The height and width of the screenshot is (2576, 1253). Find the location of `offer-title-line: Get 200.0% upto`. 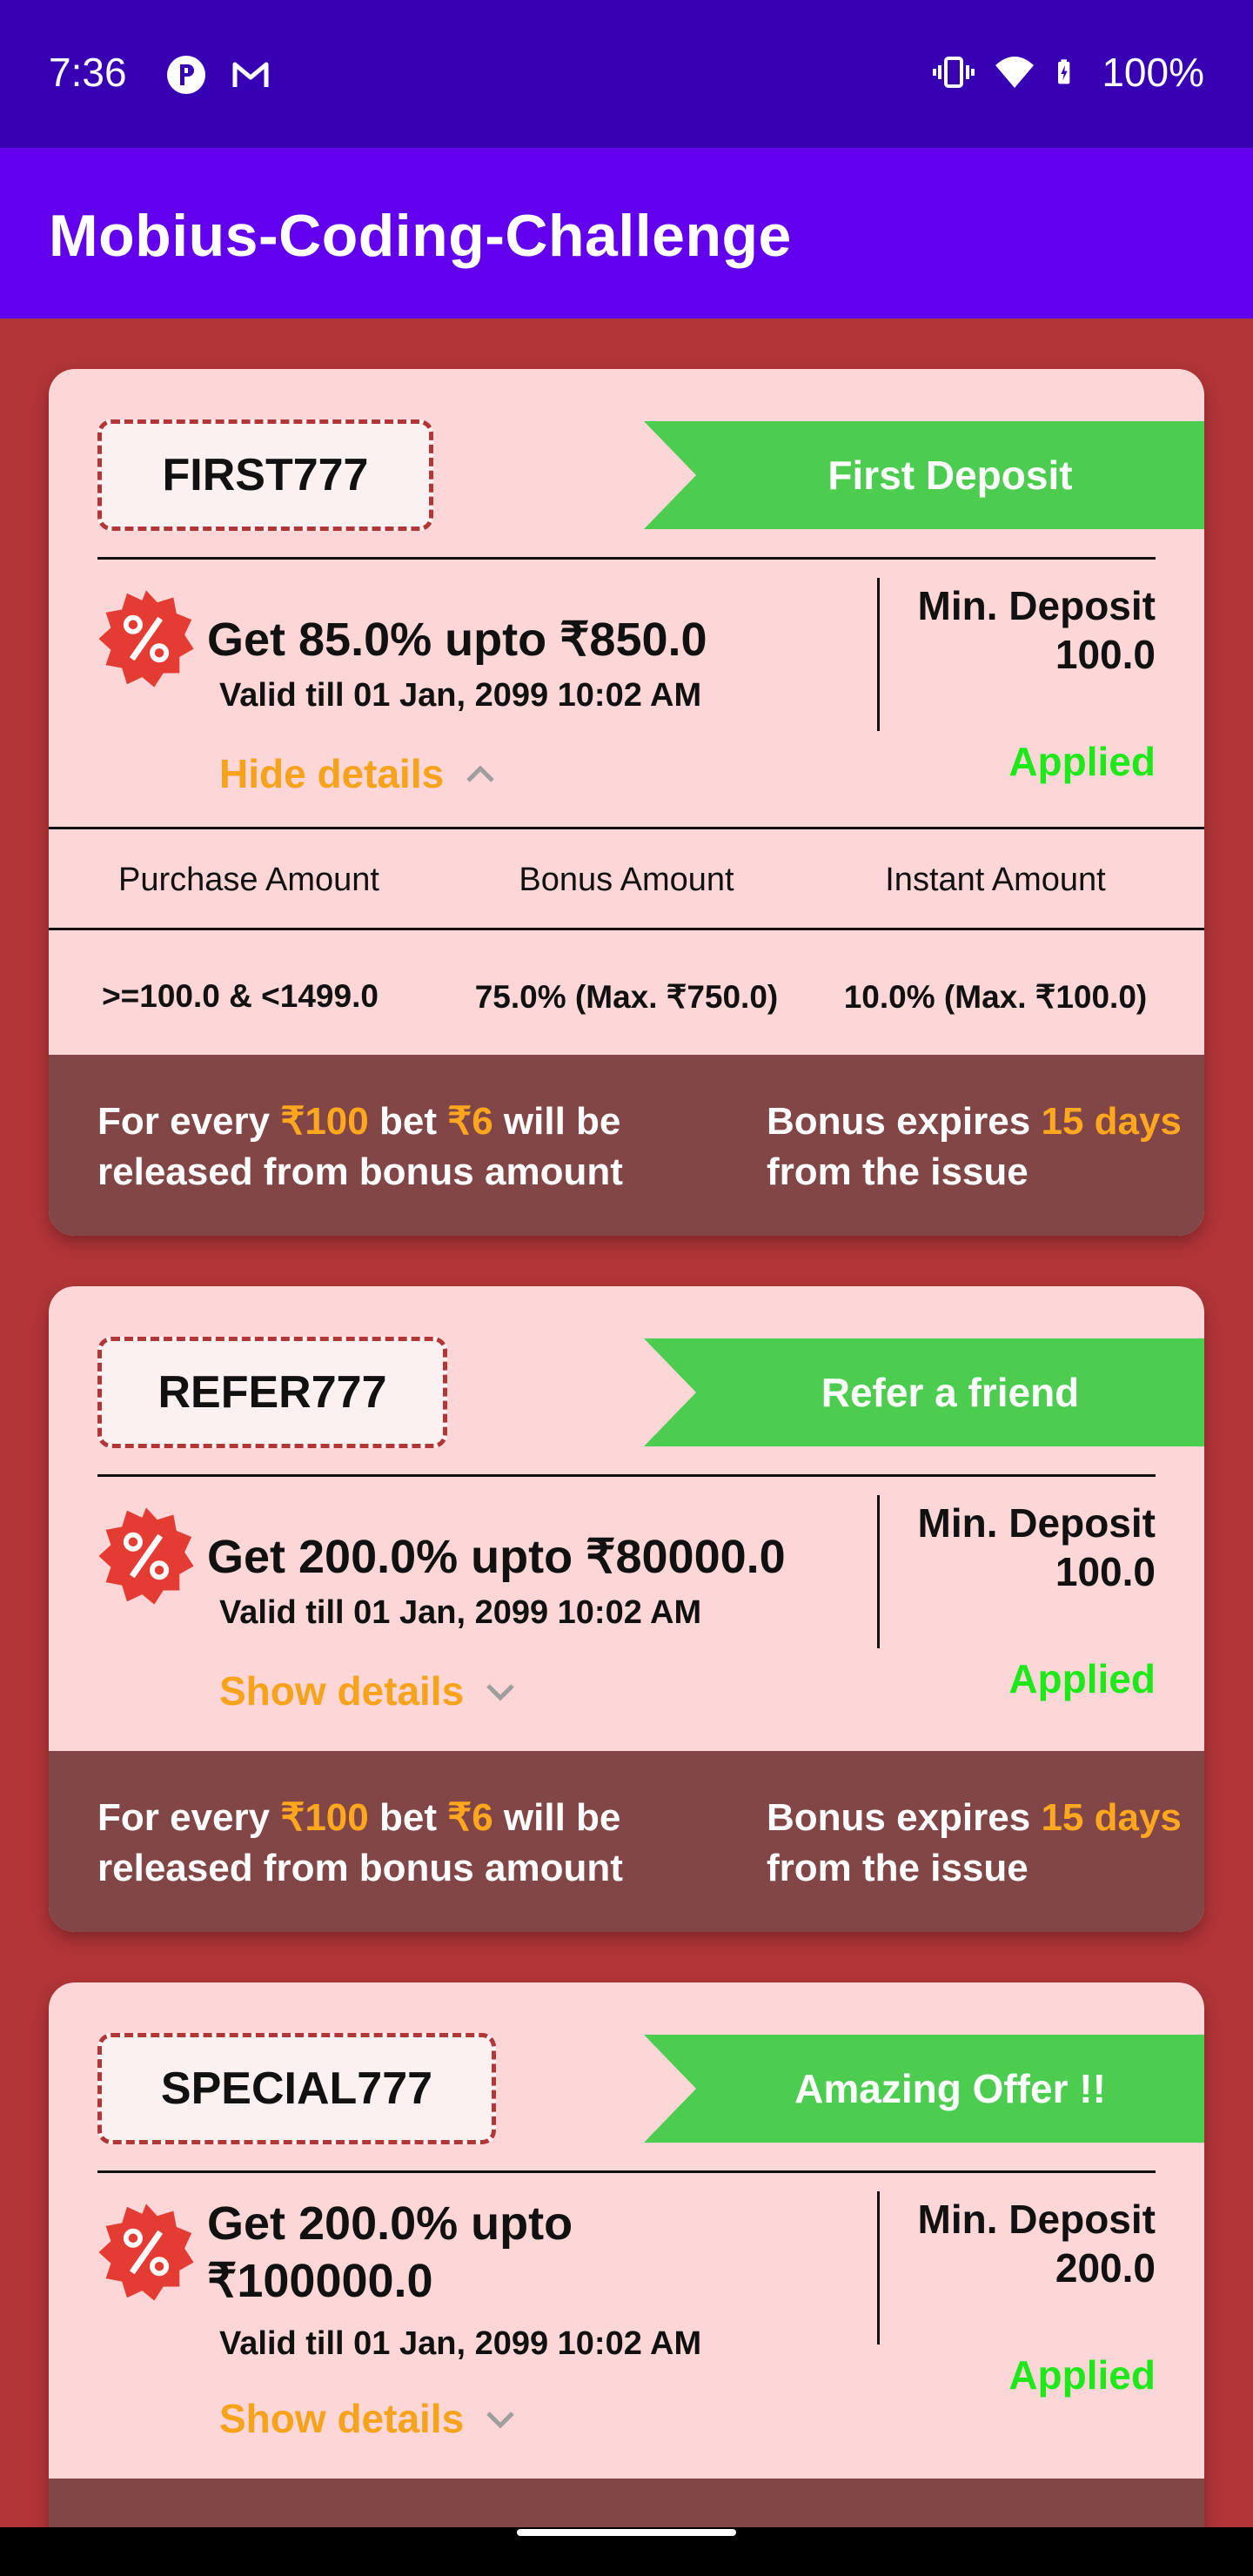

offer-title-line: Get 200.0% upto is located at coordinates (390, 2223).